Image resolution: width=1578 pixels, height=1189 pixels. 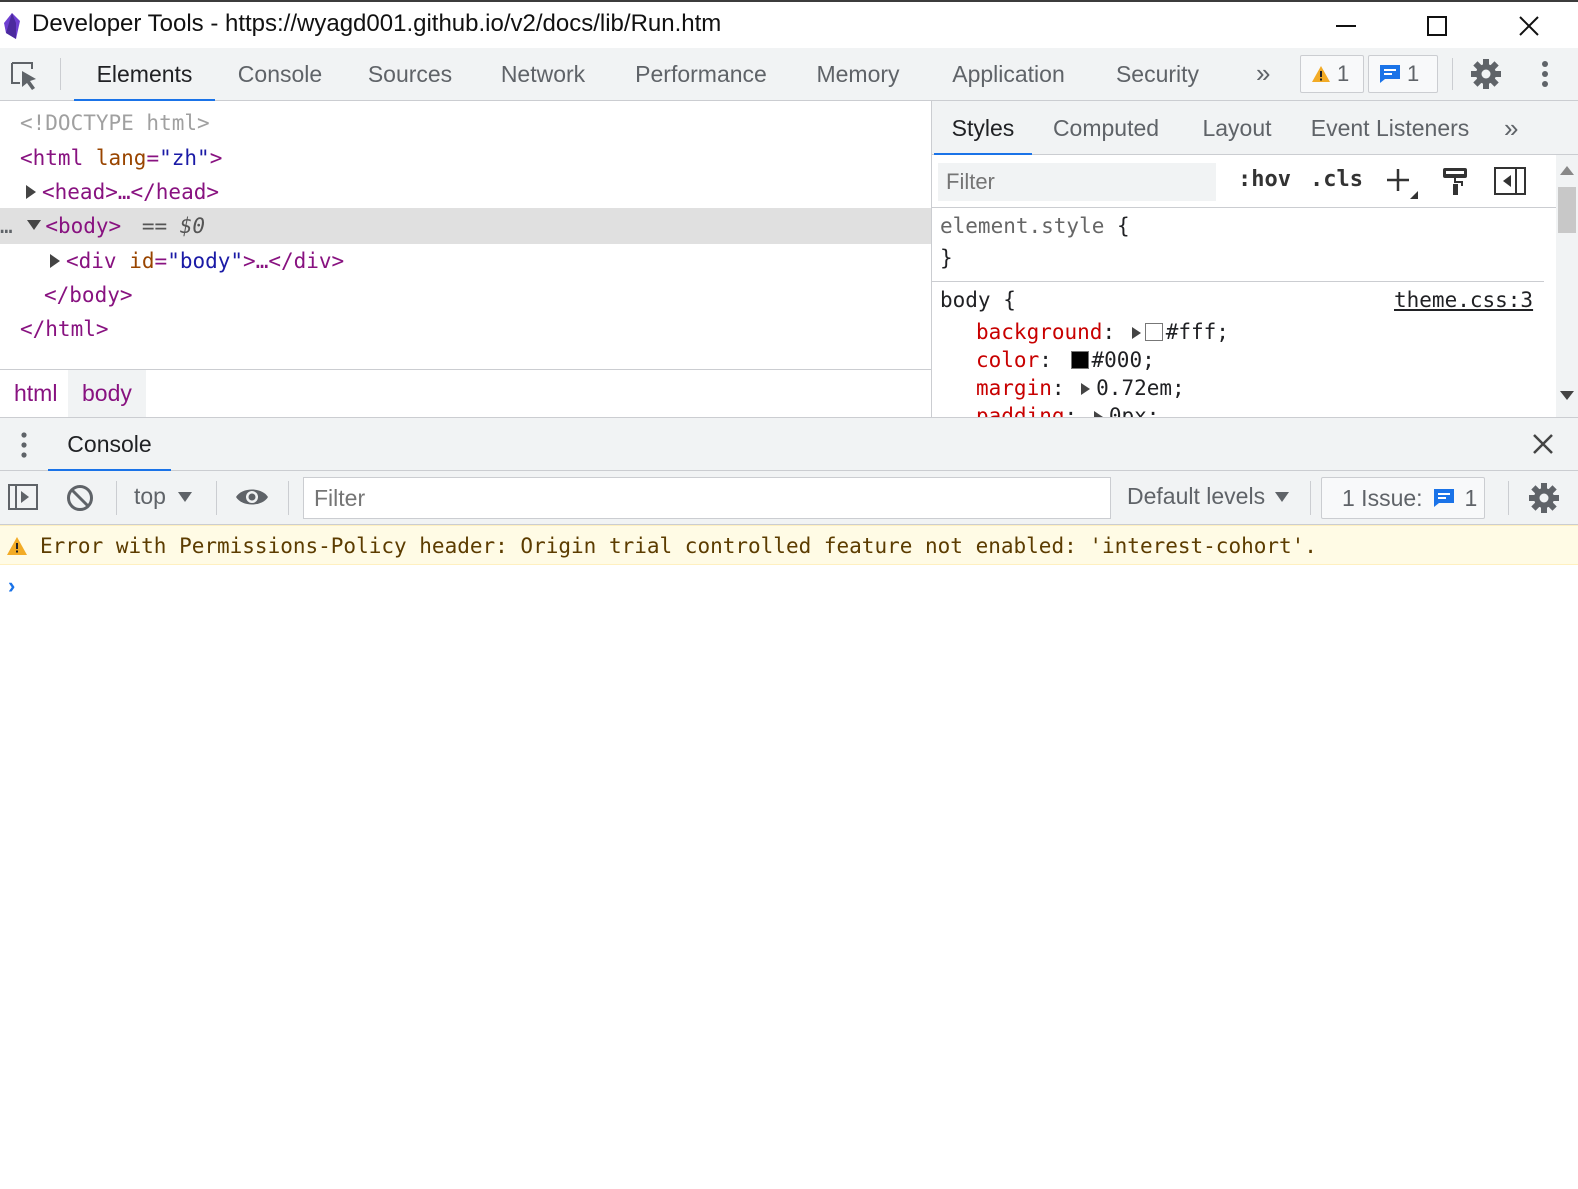 What do you see at coordinates (1402, 185) in the screenshot?
I see `new-style-rule-button` at bounding box center [1402, 185].